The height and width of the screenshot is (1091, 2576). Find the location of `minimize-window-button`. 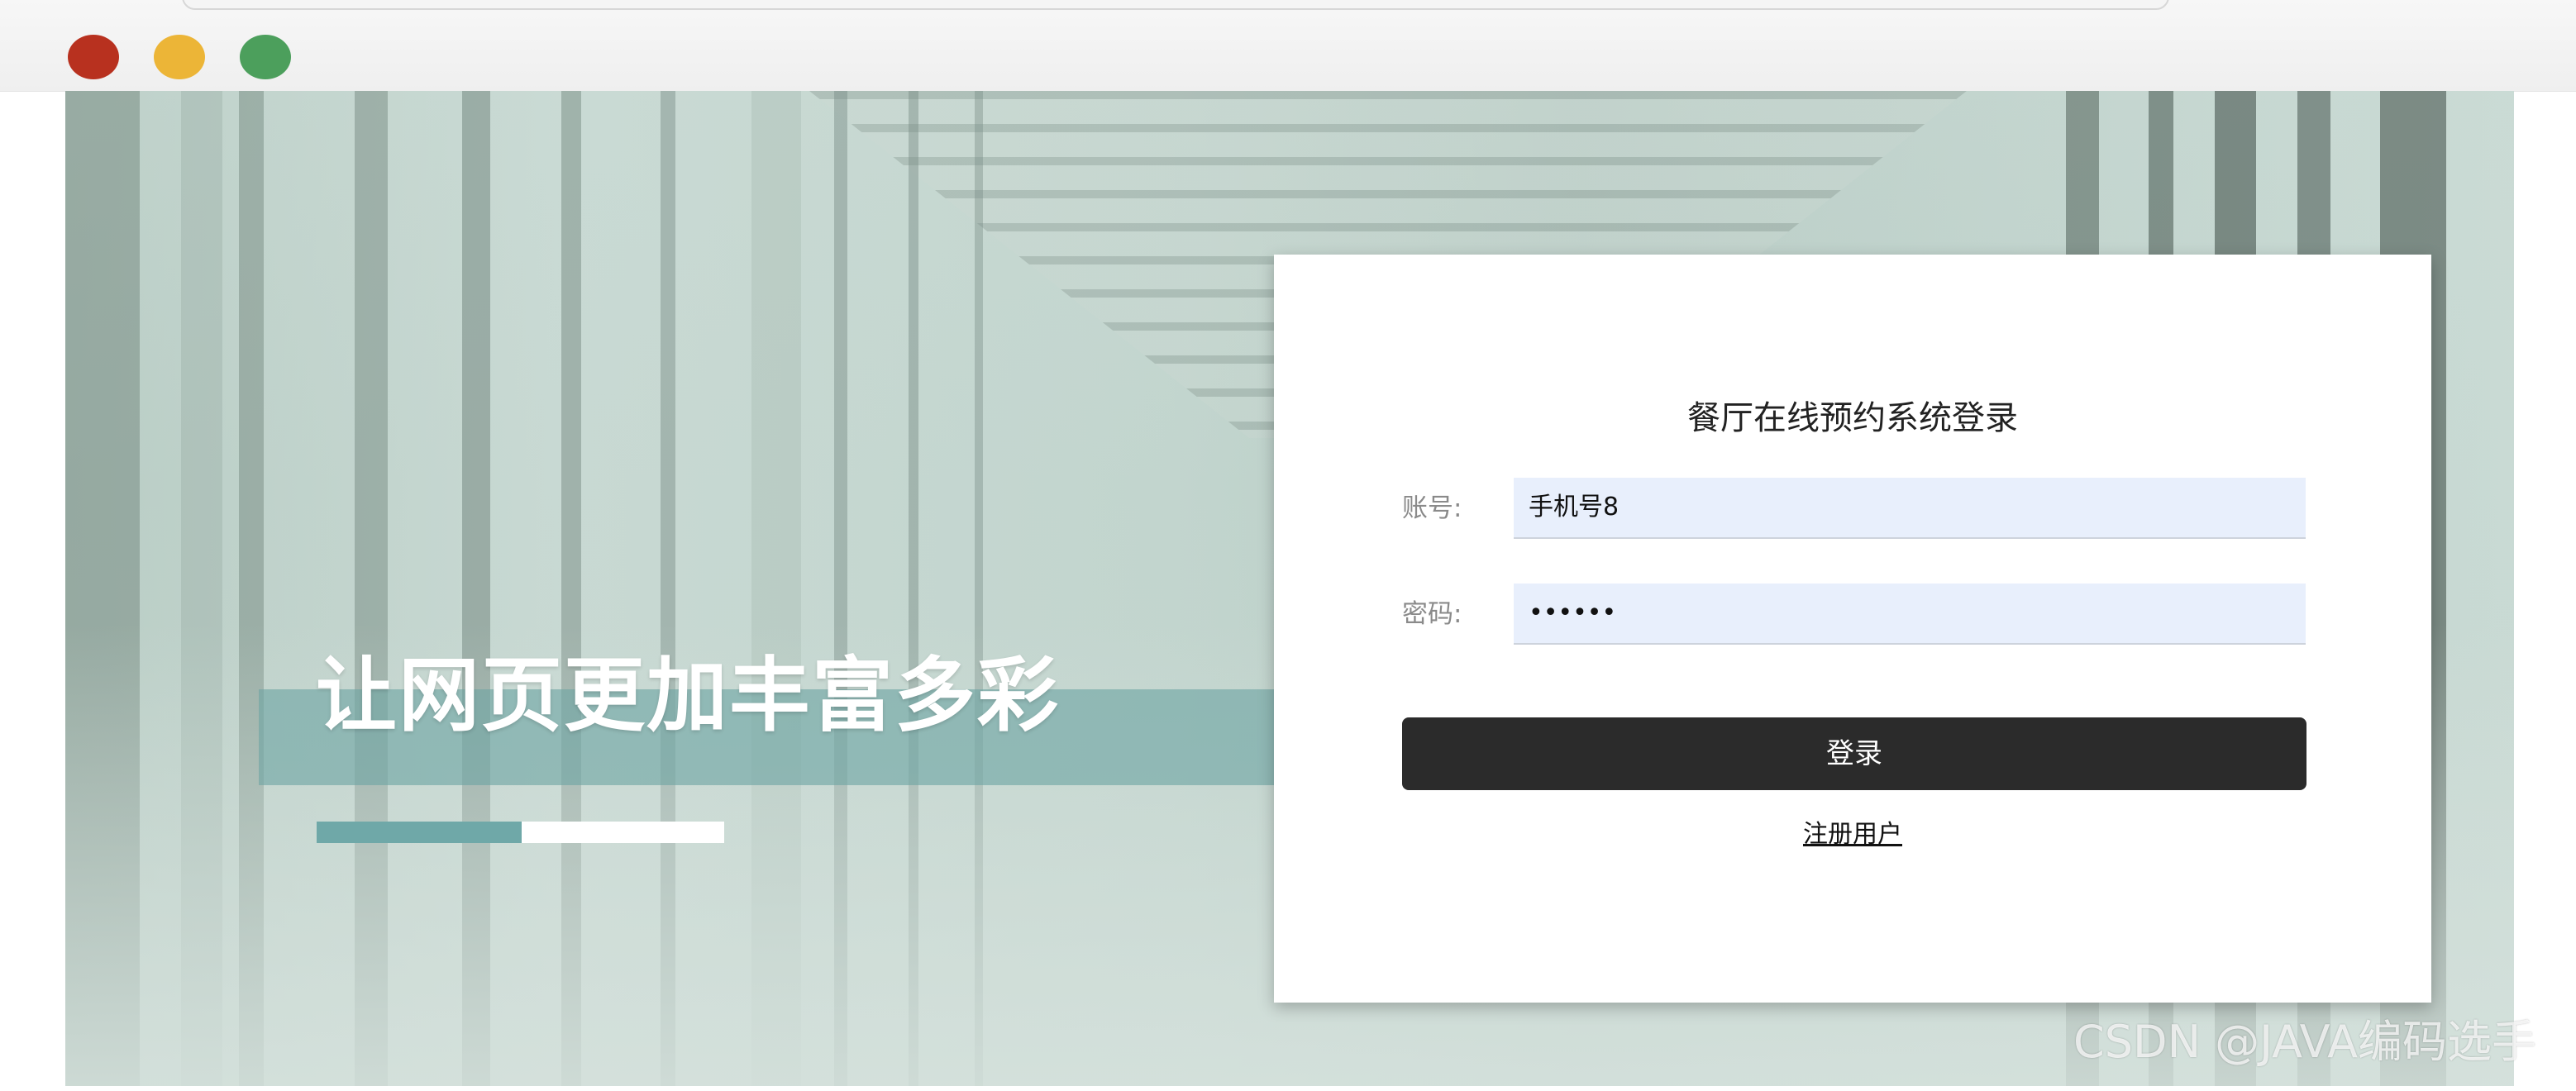

minimize-window-button is located at coordinates (179, 57).